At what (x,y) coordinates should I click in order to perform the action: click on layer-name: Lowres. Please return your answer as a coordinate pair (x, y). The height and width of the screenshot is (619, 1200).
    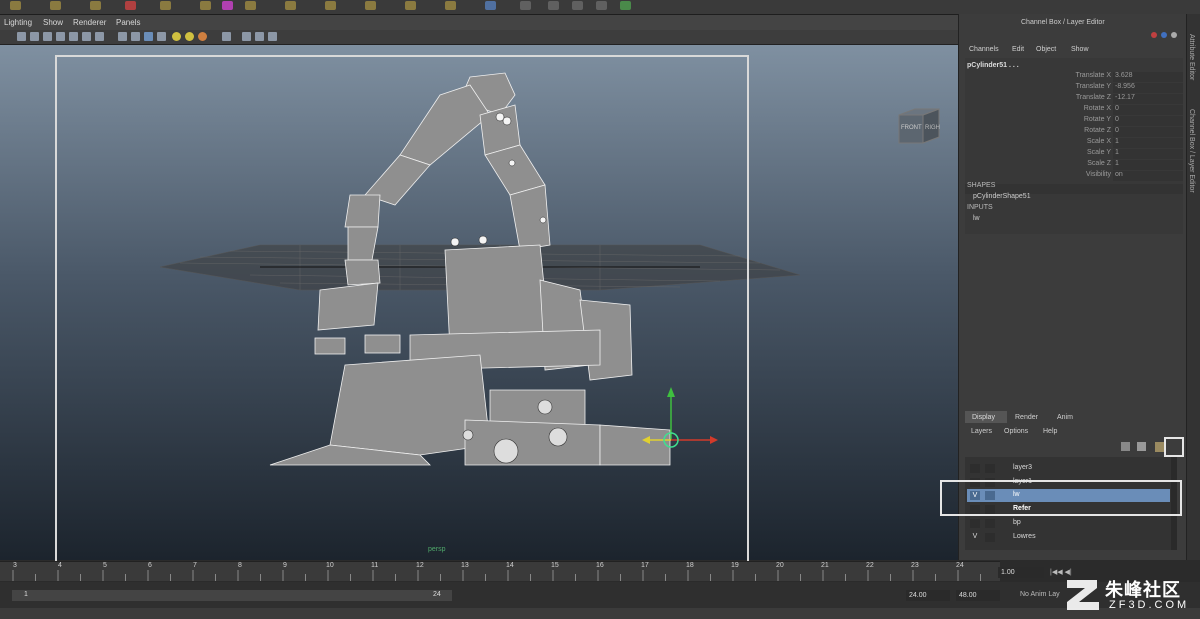
    Looking at the image, I should click on (1024, 536).